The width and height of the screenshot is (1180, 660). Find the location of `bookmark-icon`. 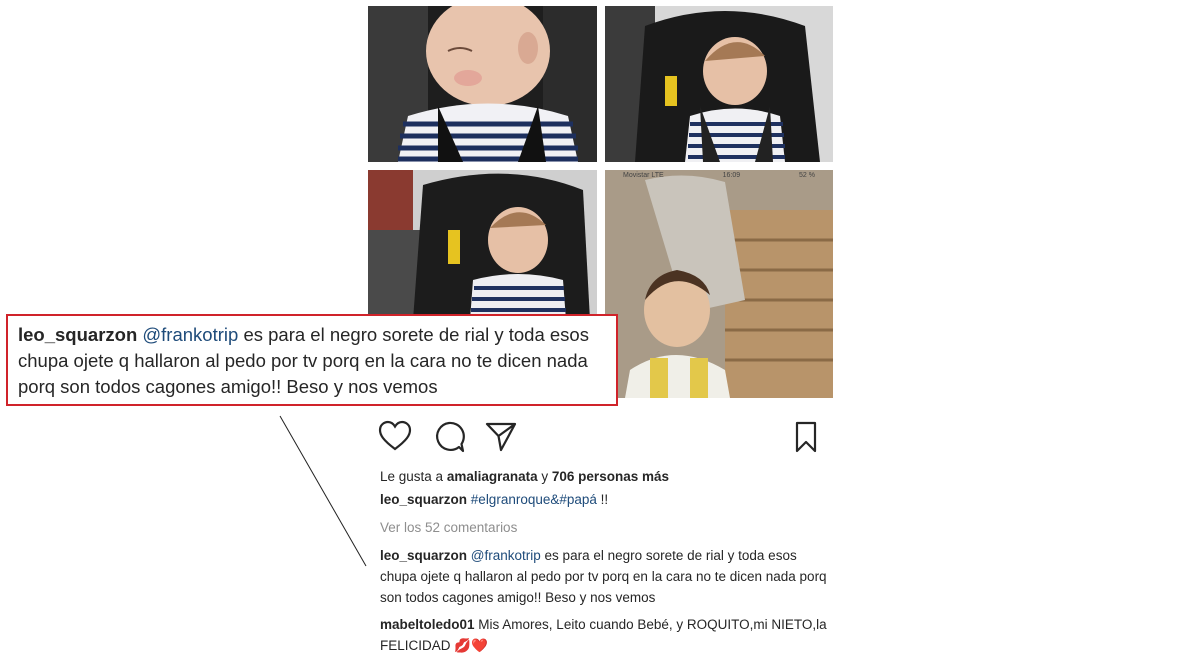

bookmark-icon is located at coordinates (806, 437).